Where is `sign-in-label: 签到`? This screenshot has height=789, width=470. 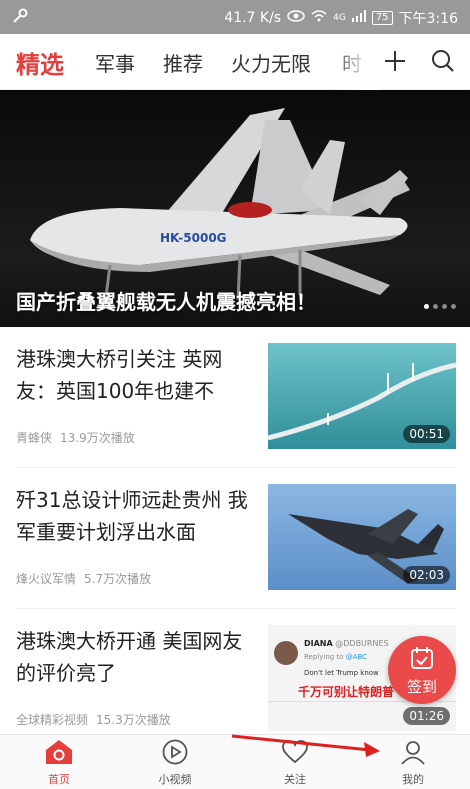
sign-in-label: 签到 is located at coordinates (421, 687).